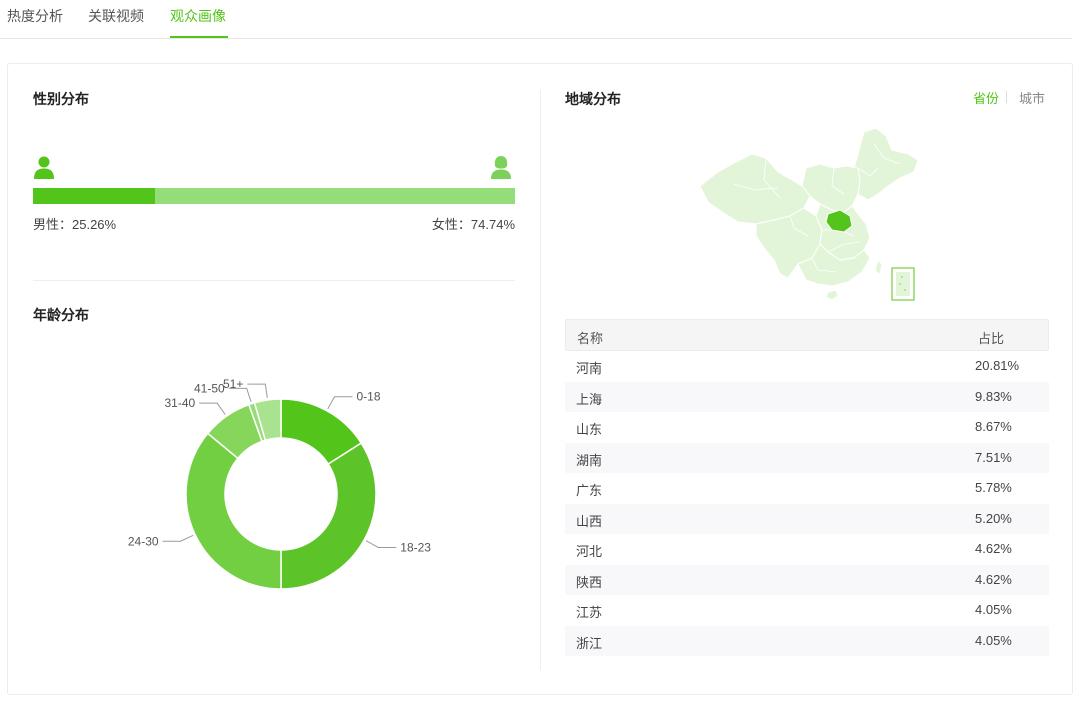 The height and width of the screenshot is (703, 1080). Describe the element at coordinates (903, 284) in the screenshot. I see `south-china-sea-inset` at that location.